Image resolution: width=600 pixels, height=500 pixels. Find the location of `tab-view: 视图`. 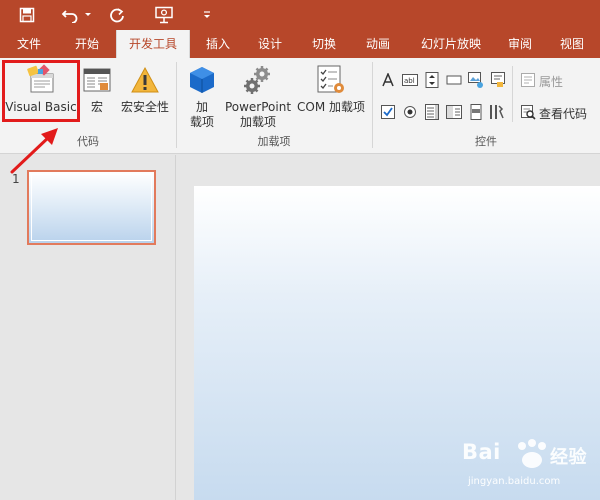

tab-view: 视图 is located at coordinates (572, 44).